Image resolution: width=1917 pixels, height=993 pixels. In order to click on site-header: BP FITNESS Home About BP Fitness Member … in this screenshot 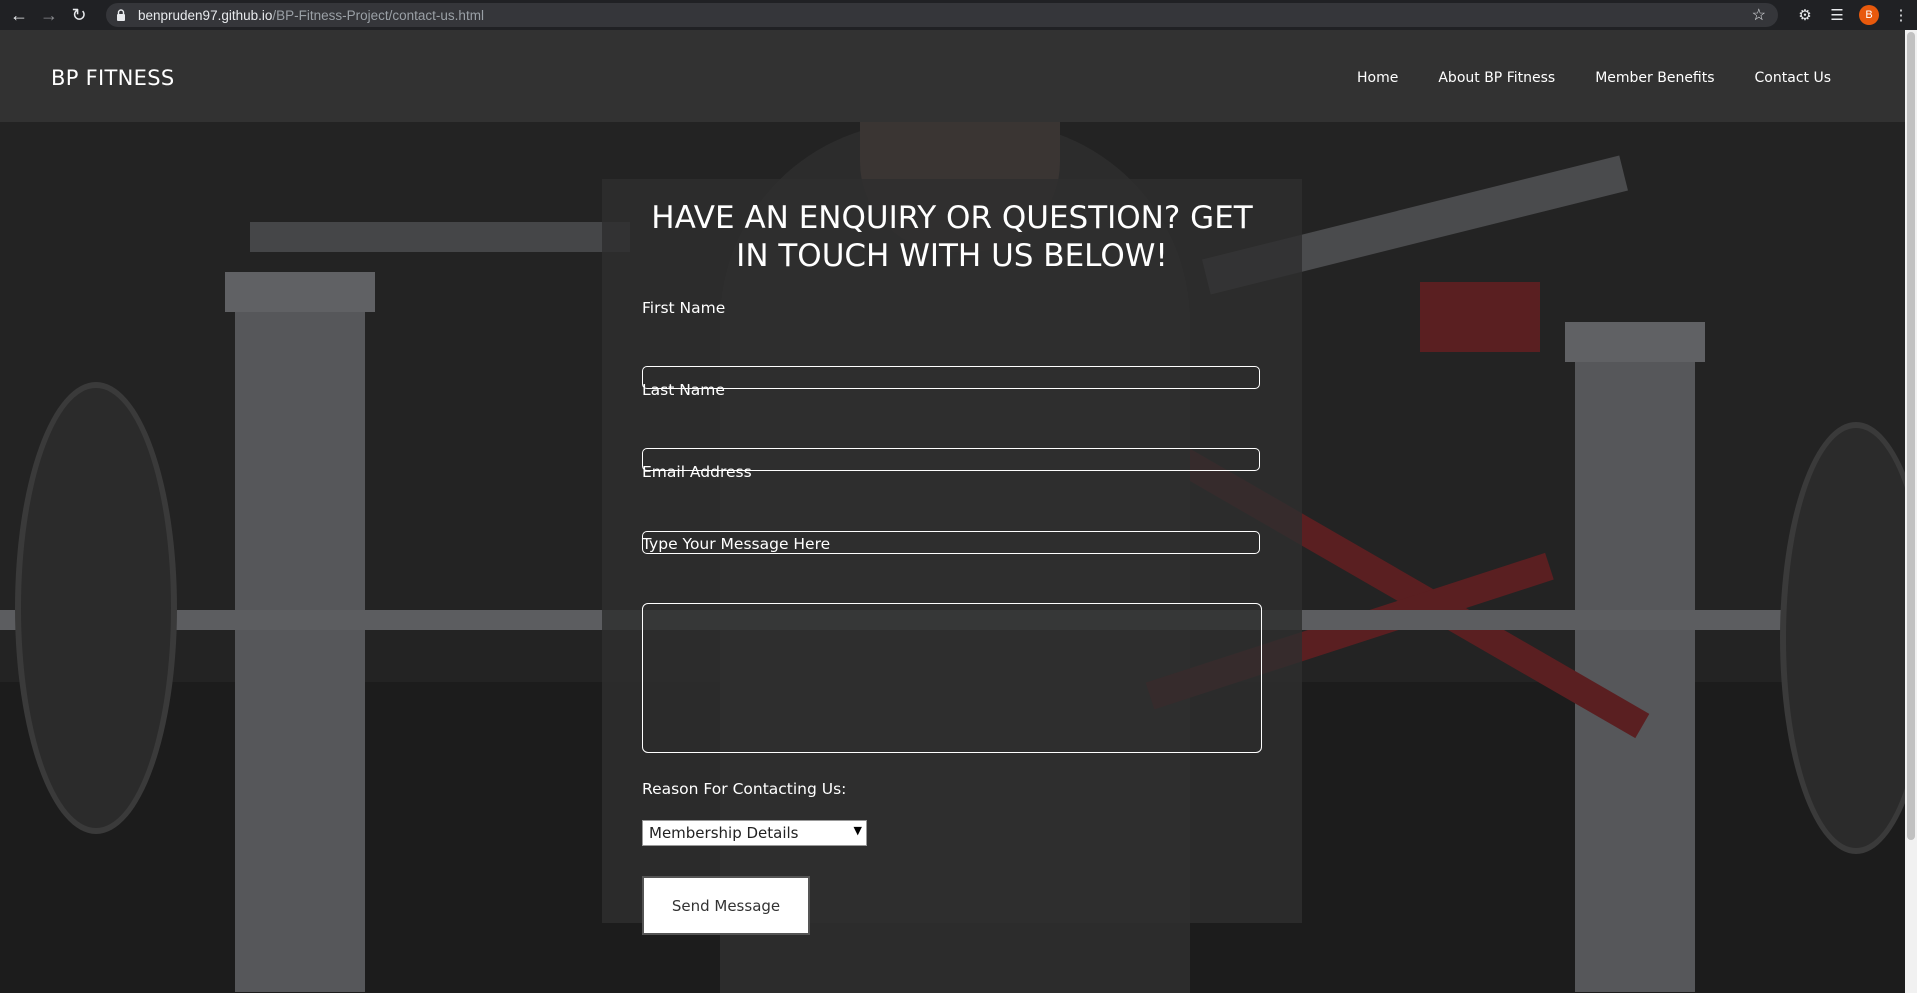, I will do `click(952, 76)`.